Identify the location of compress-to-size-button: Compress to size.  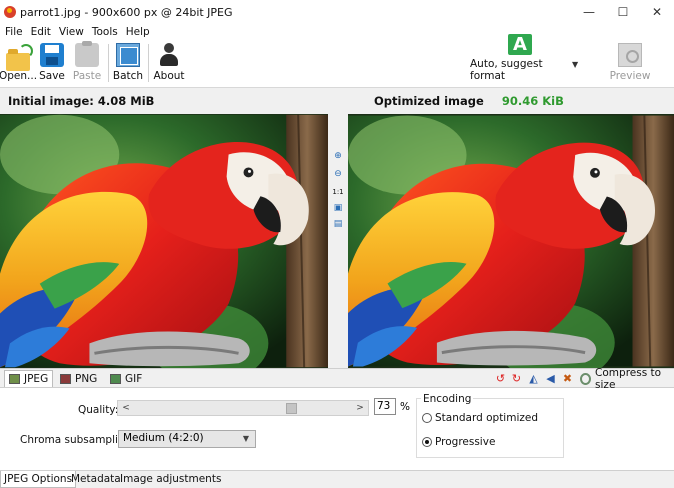
(627, 379).